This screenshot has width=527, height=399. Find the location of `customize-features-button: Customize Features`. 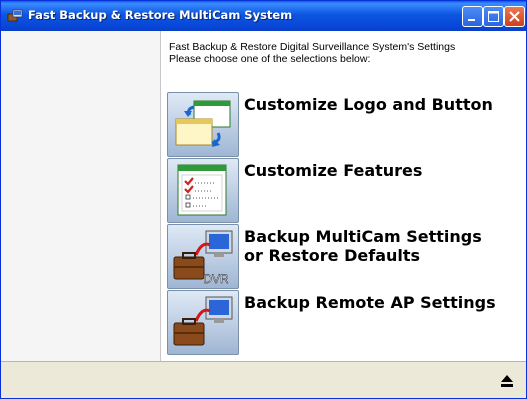

customize-features-button: Customize Features is located at coordinates (344, 190).